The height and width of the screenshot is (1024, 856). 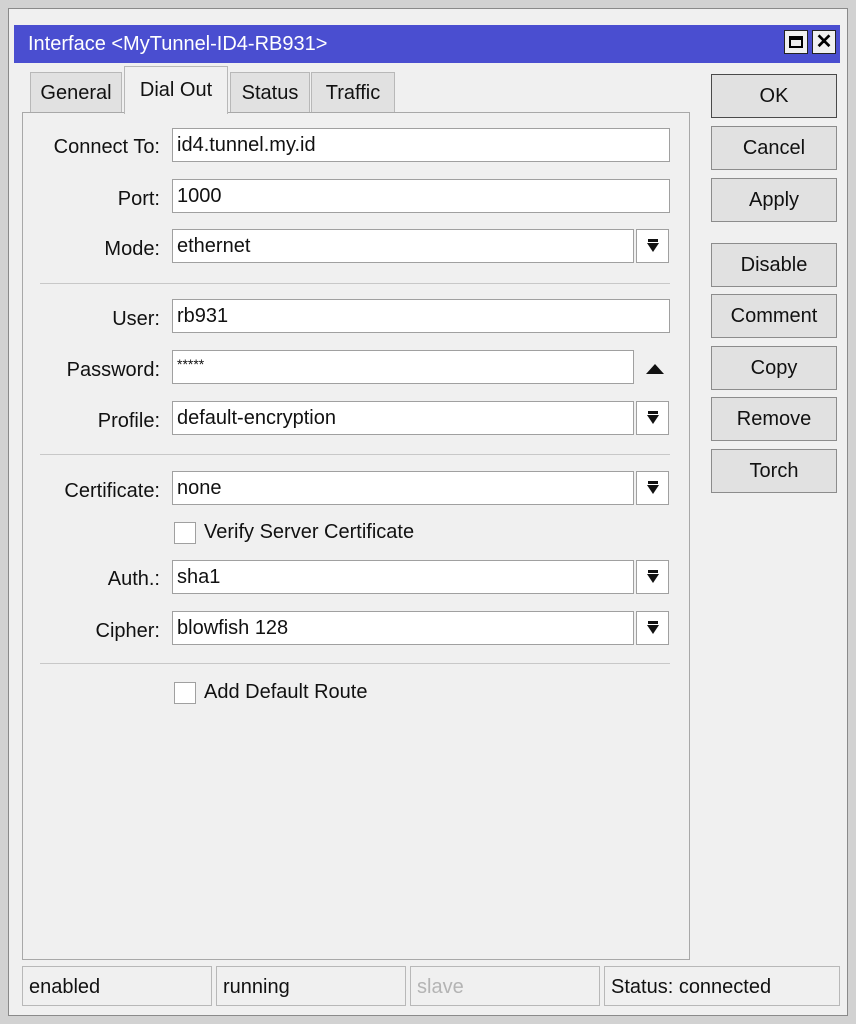 I want to click on maximize-button, so click(x=796, y=42).